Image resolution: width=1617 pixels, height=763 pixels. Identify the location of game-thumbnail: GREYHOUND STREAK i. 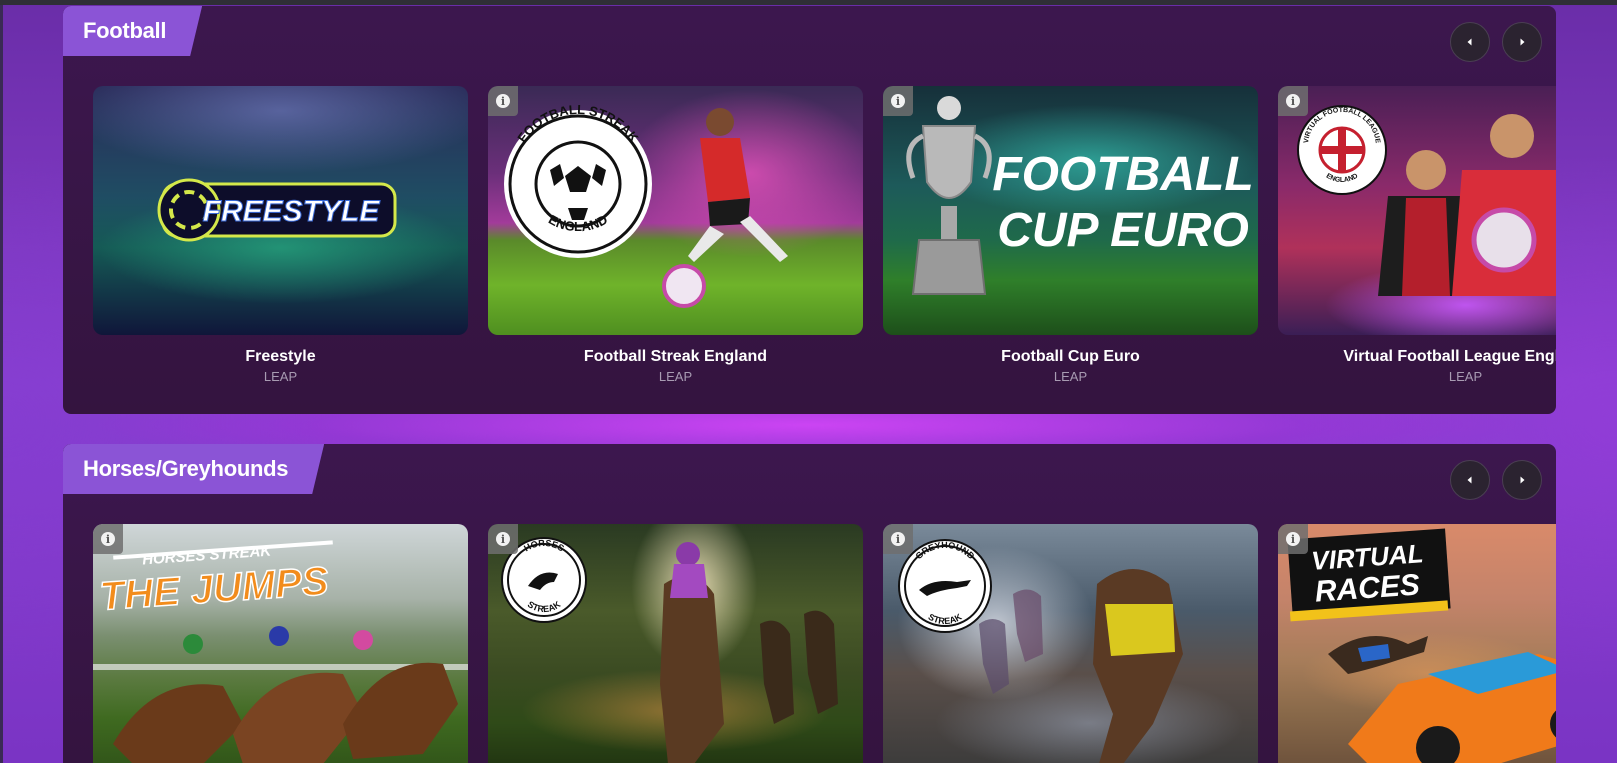
(1070, 643).